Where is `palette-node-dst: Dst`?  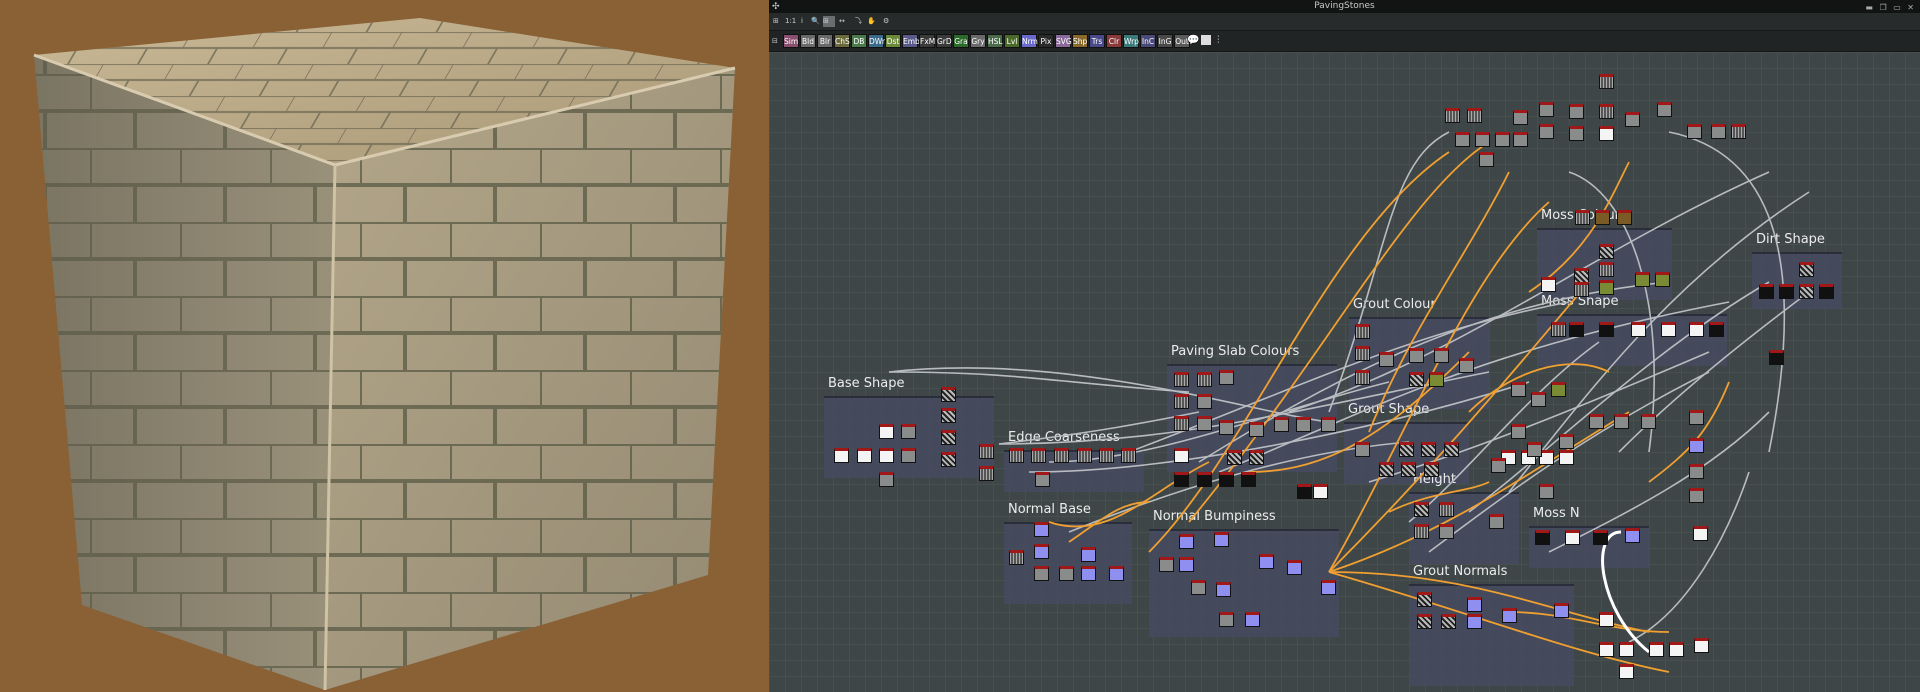
palette-node-dst: Dst is located at coordinates (893, 41).